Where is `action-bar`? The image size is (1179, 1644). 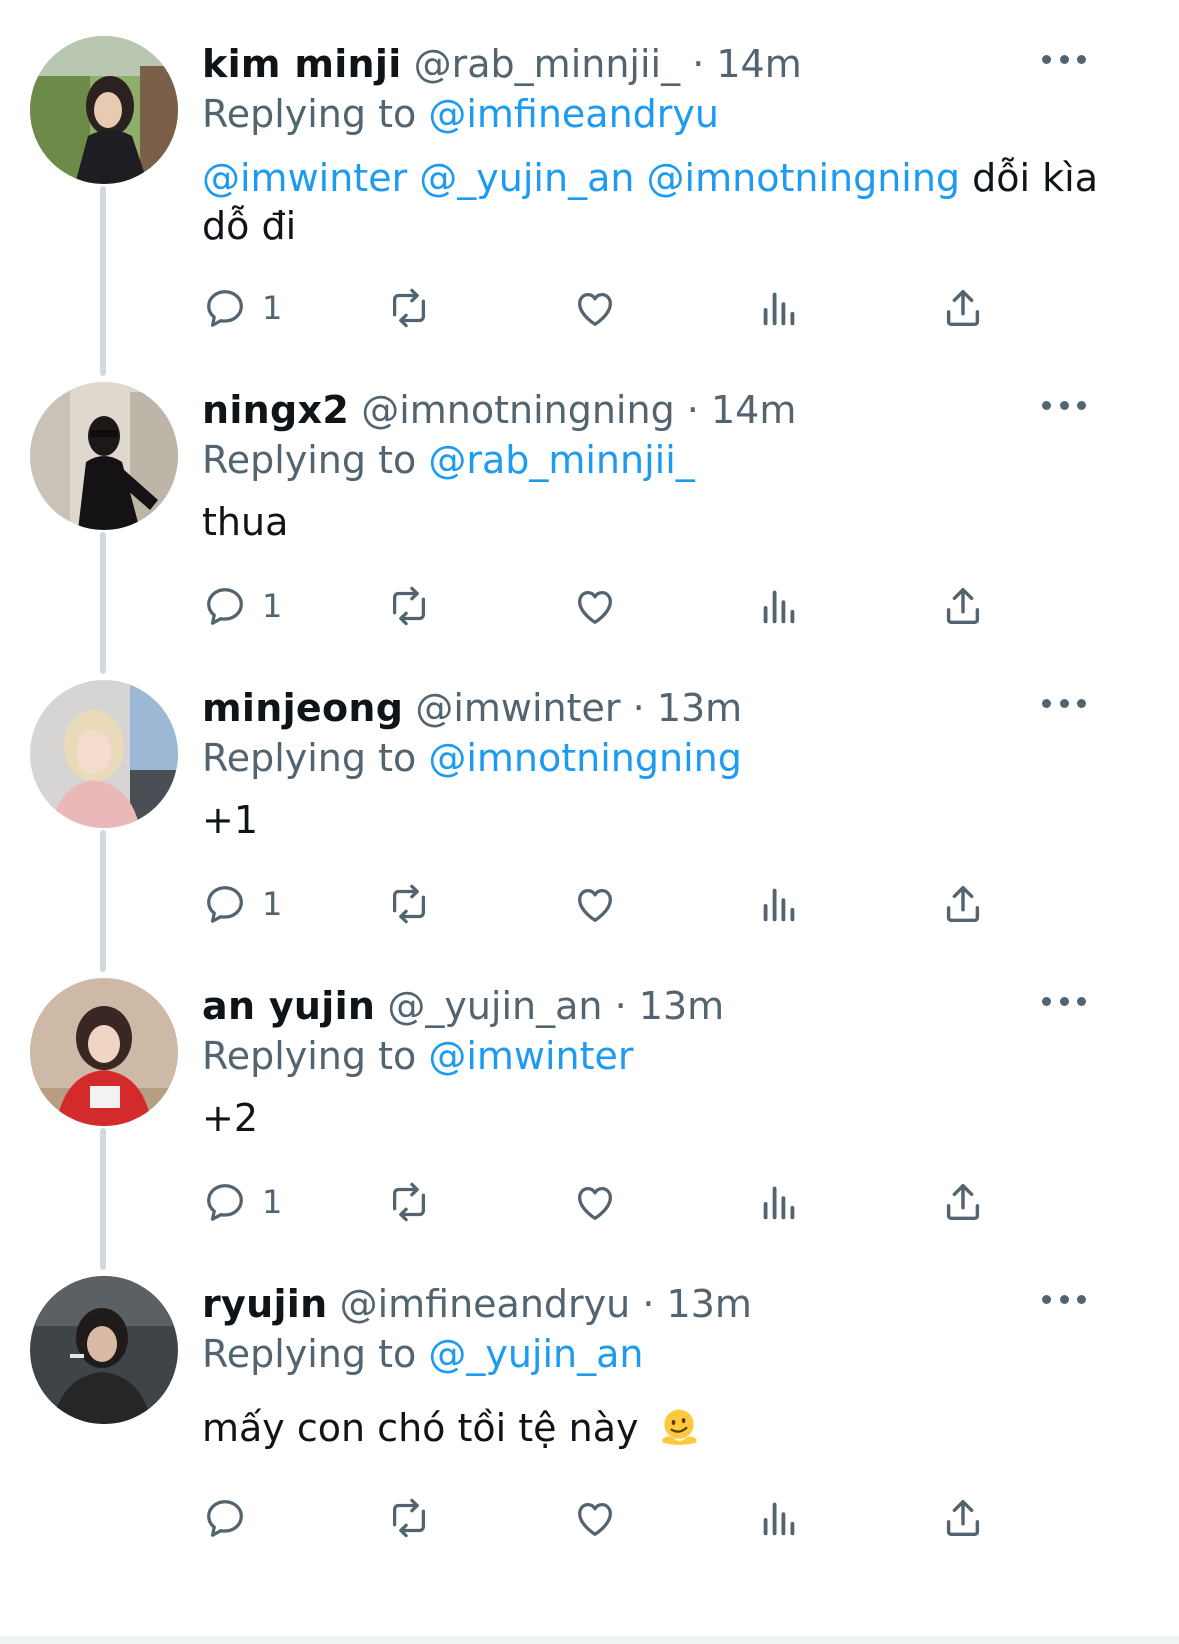 action-bar is located at coordinates (589, 1518).